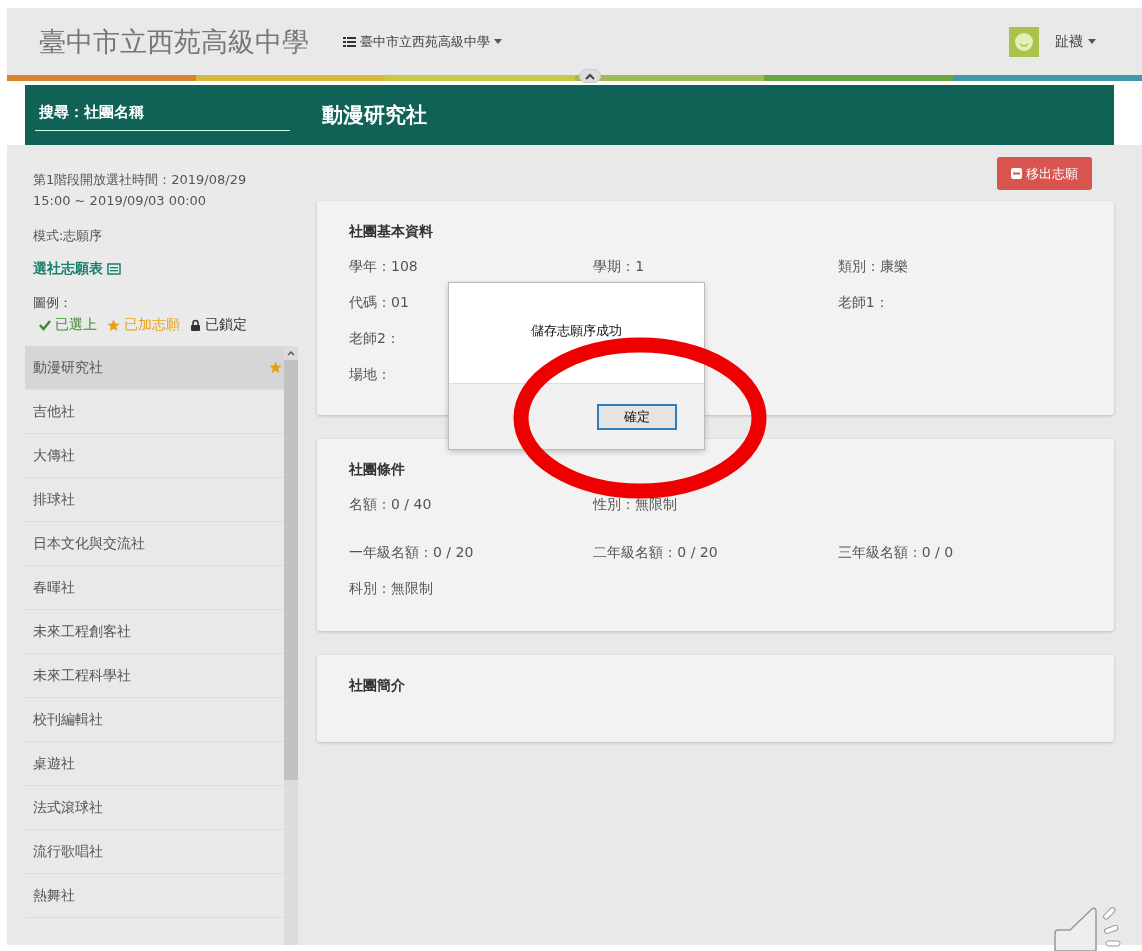 Image resolution: width=1142 pixels, height=951 pixels. What do you see at coordinates (374, 338) in the screenshot?
I see `field-text: 老師2：` at bounding box center [374, 338].